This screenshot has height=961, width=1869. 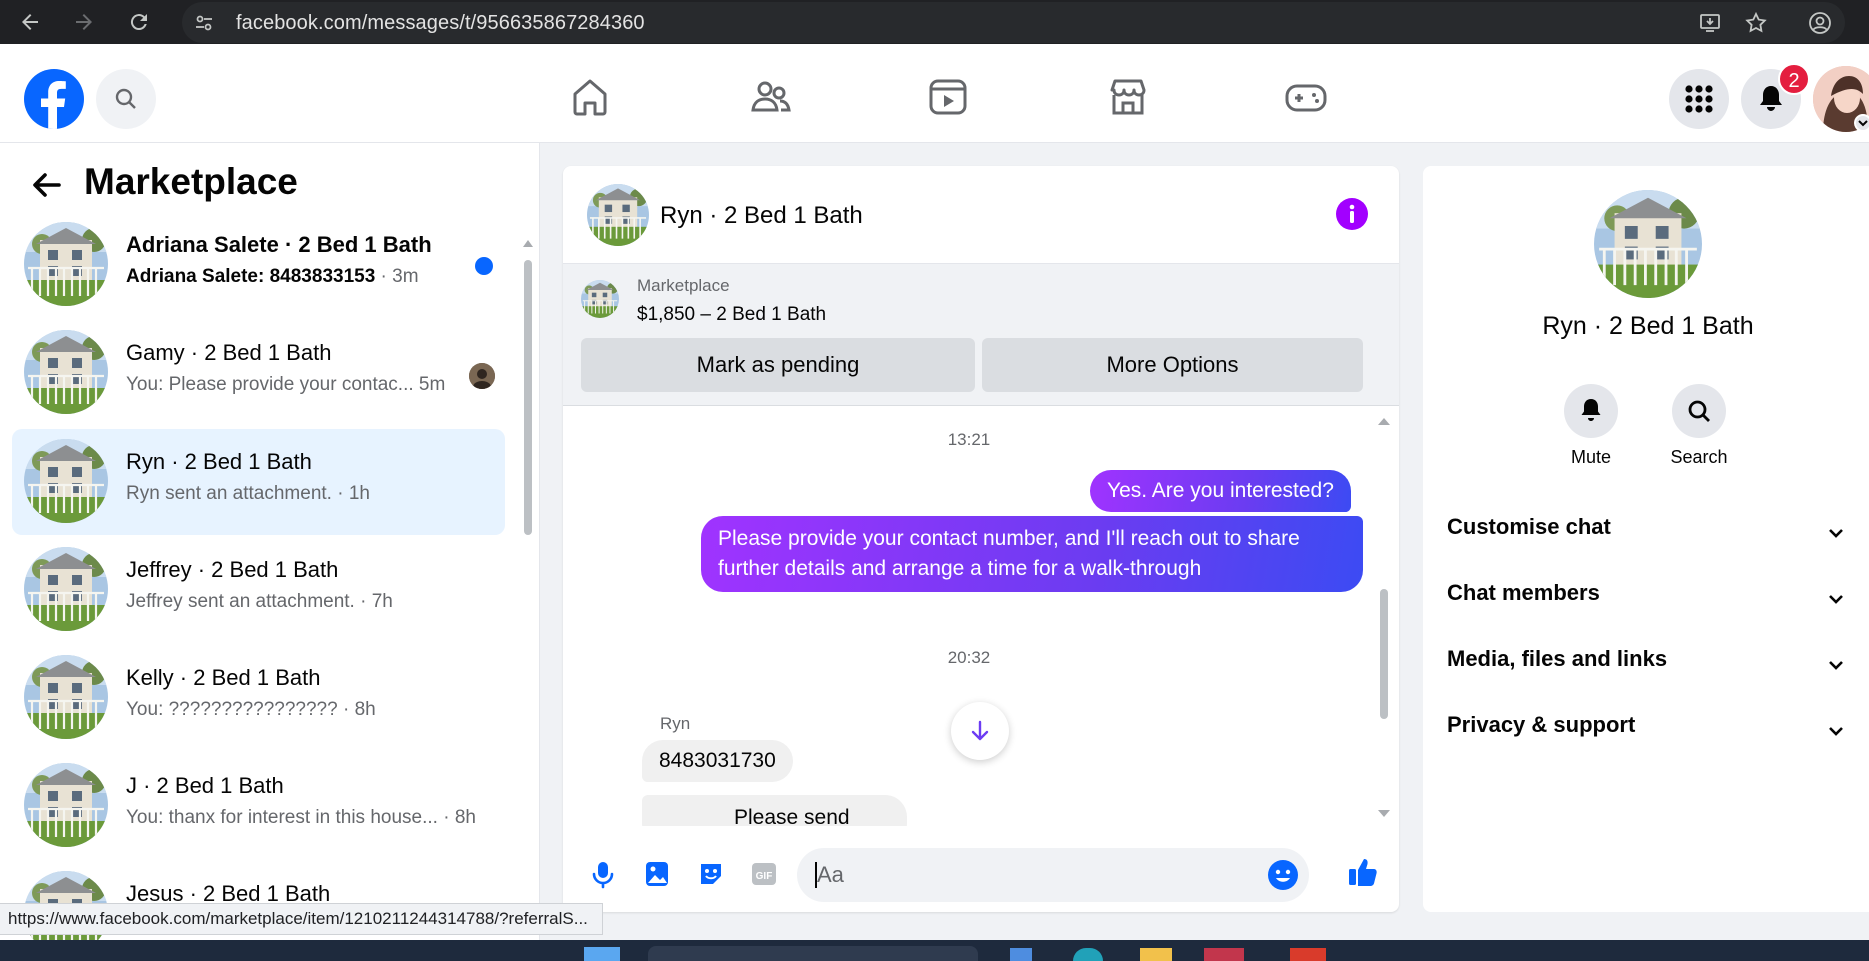 What do you see at coordinates (232, 569) in the screenshot?
I see `conversation-name: Jeffrey · 2 Bed 1 Bath` at bounding box center [232, 569].